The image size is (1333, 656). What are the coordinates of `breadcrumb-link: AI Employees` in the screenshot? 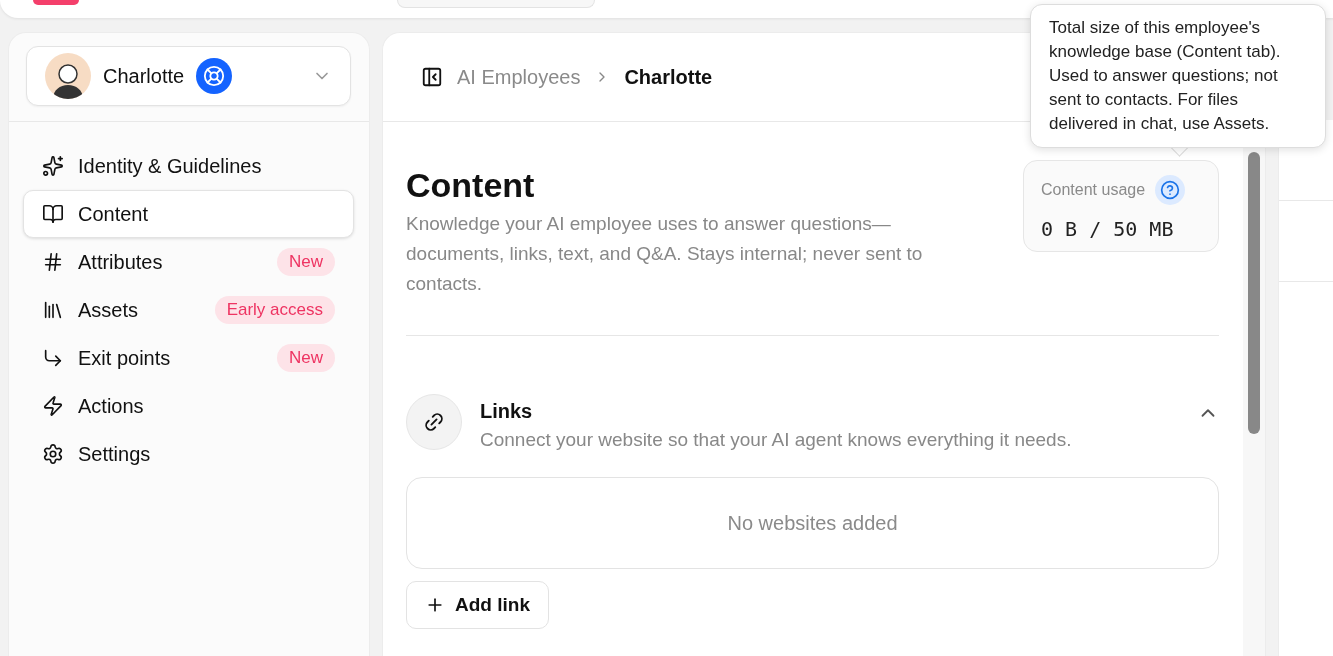 It's located at (519, 77).